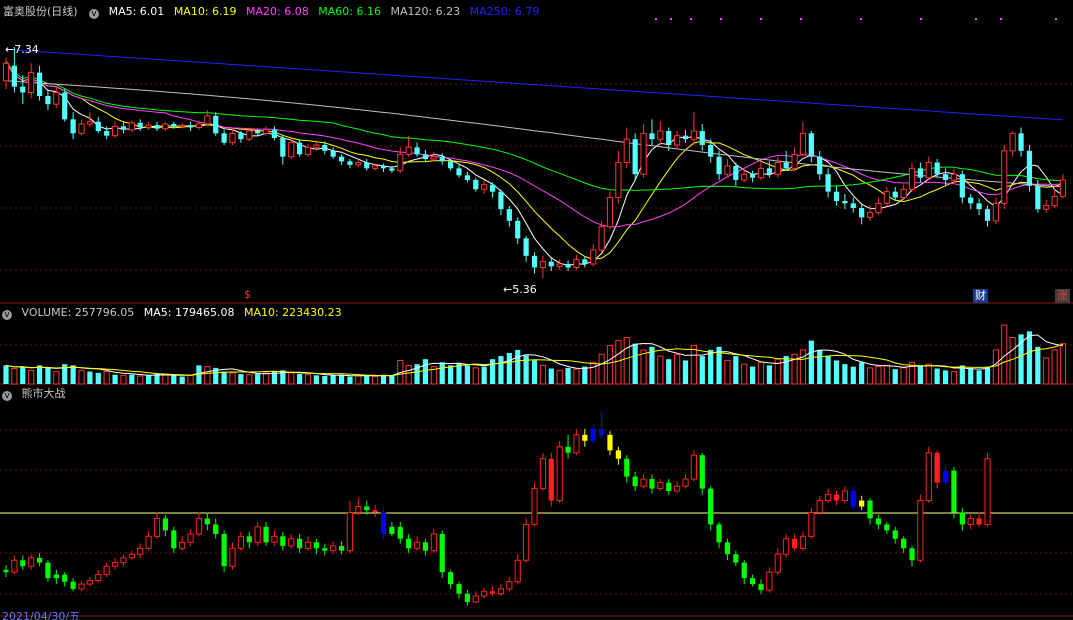  Describe the element at coordinates (41, 615) in the screenshot. I see `date-label: 2021/04/30/五` at that location.